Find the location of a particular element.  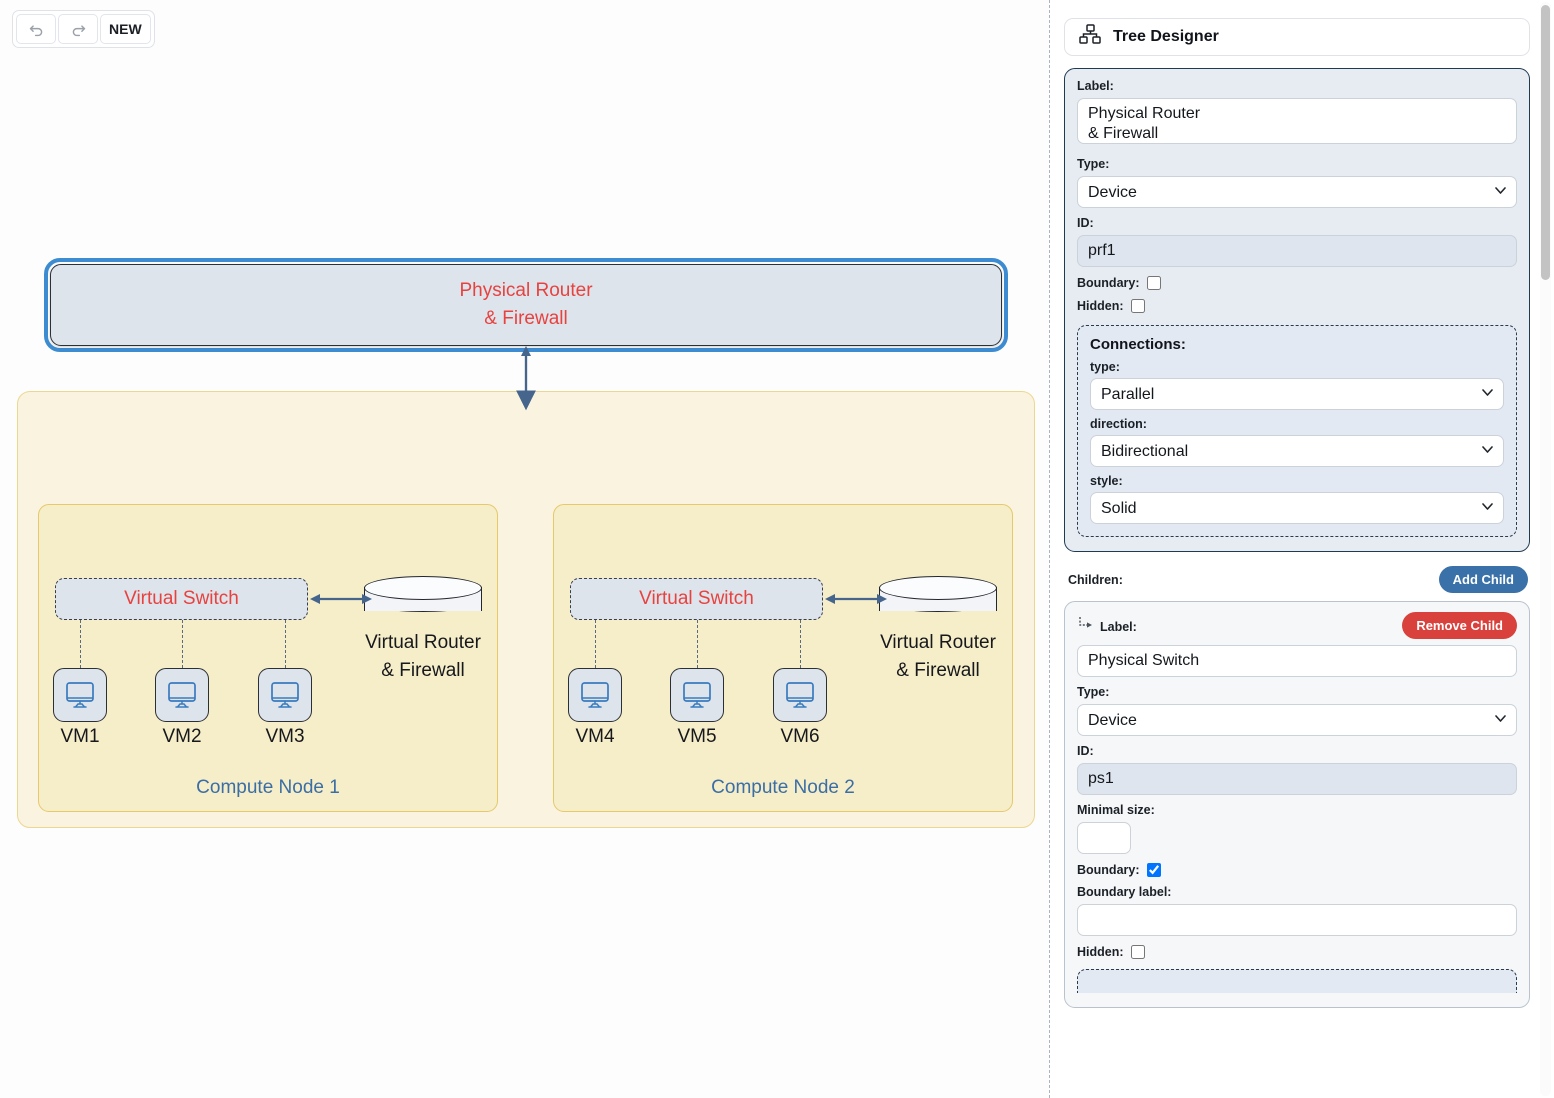

root-label-caption: Label: is located at coordinates (1095, 86).